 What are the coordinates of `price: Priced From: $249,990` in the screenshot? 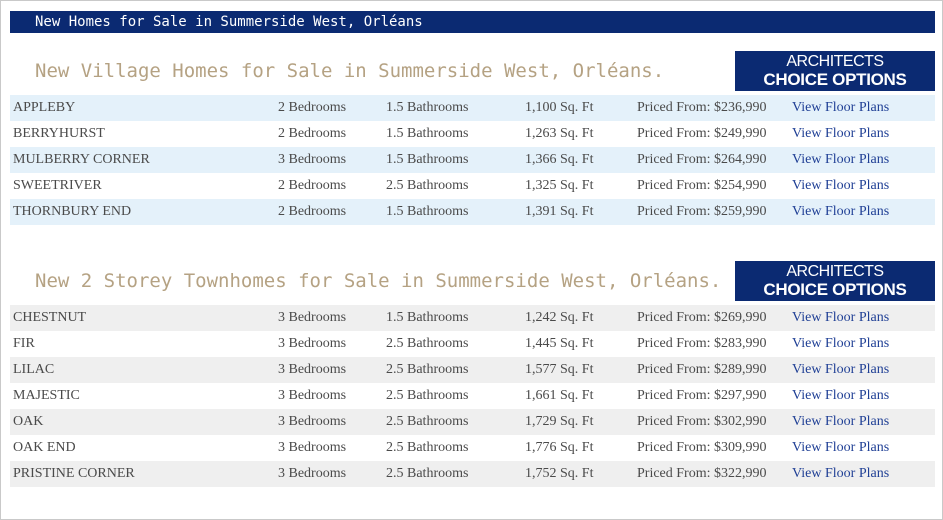 It's located at (702, 133).